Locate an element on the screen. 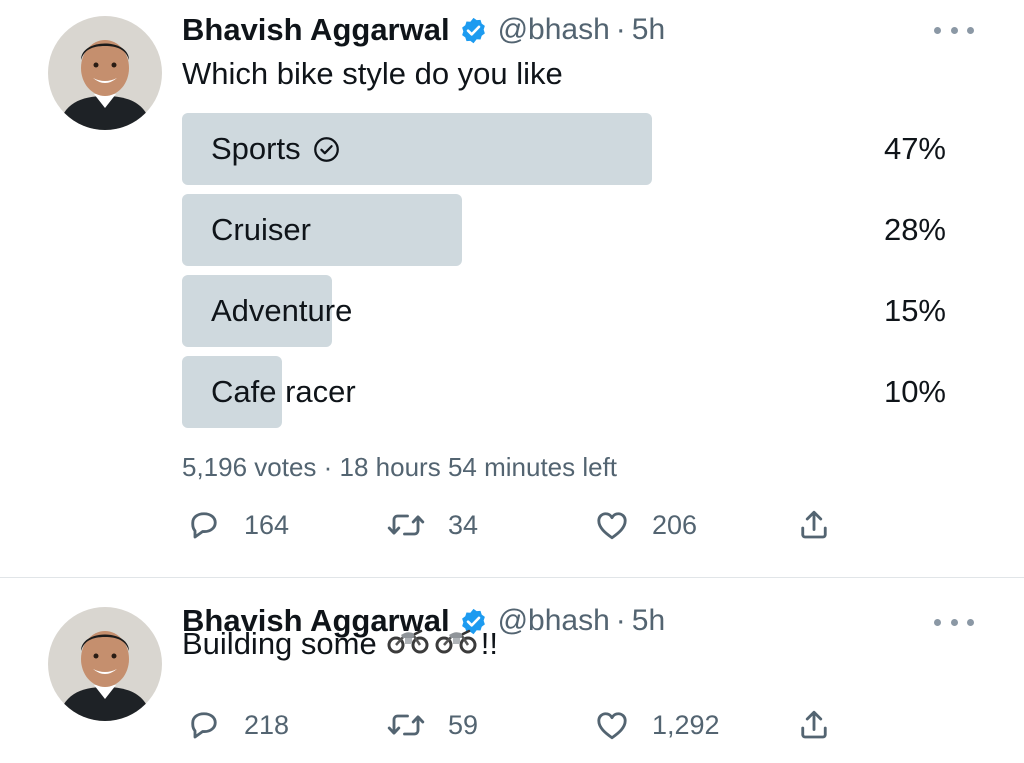 Image resolution: width=1024 pixels, height=763 pixels. poll-option-percent: 28% is located at coordinates (914, 229).